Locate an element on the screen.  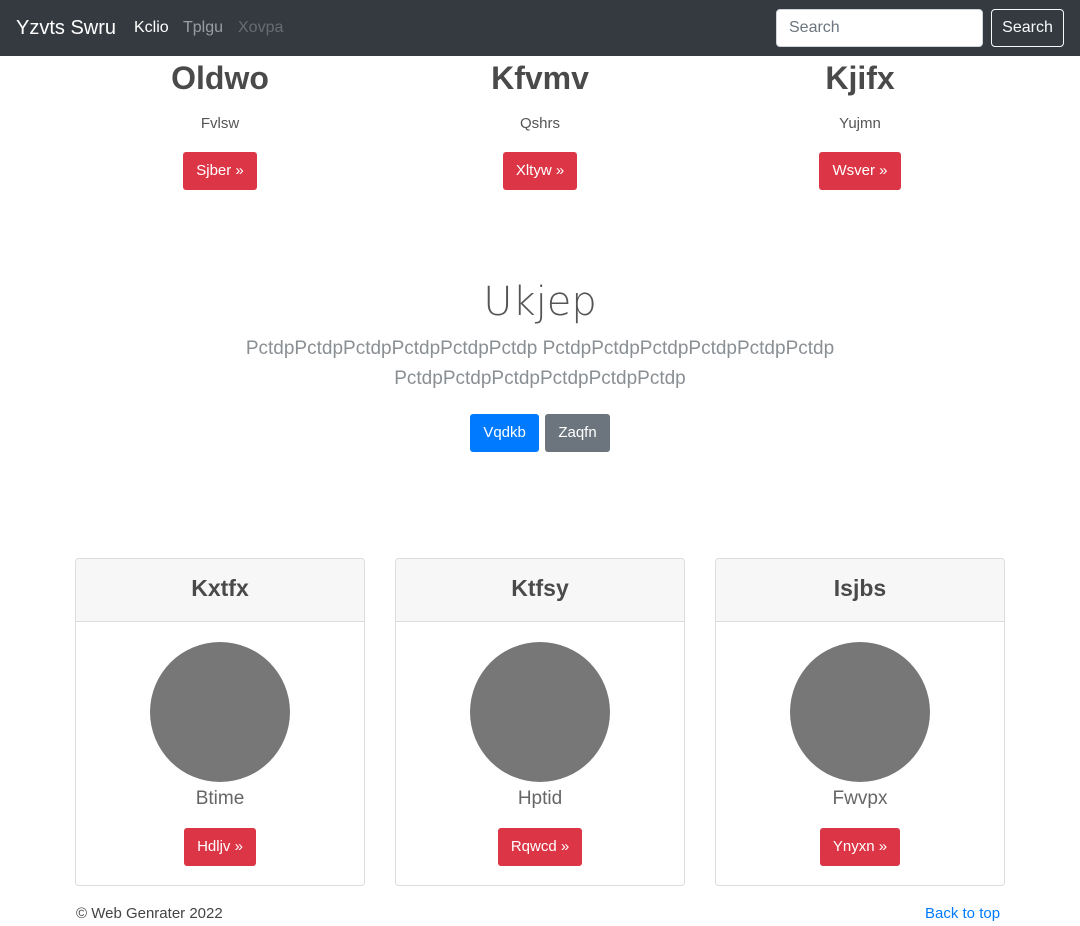
card-name: Fwvpx is located at coordinates (860, 798).